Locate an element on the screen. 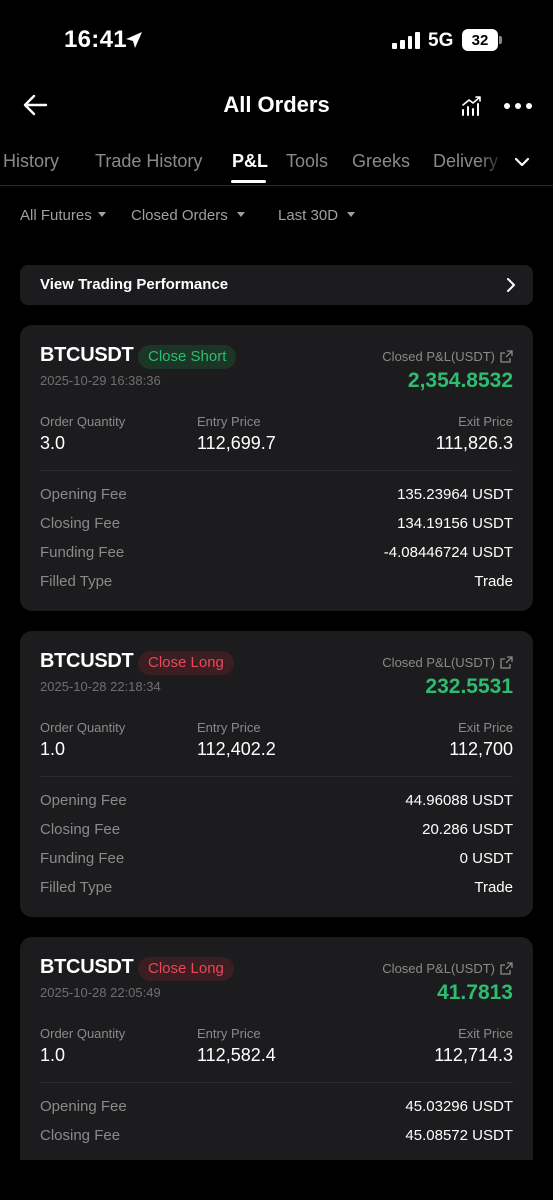 The width and height of the screenshot is (553, 1200). funding-fee-value: -4.08446724 USDT is located at coordinates (448, 552).